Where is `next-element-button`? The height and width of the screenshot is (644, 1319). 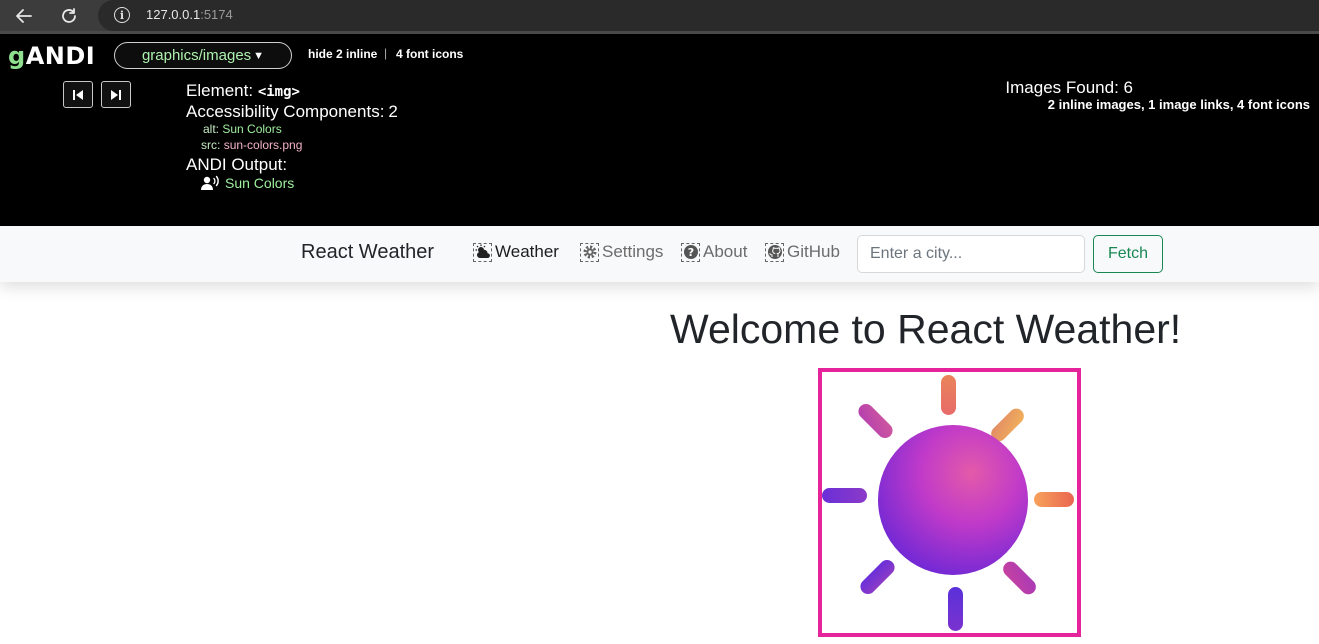 next-element-button is located at coordinates (116, 94).